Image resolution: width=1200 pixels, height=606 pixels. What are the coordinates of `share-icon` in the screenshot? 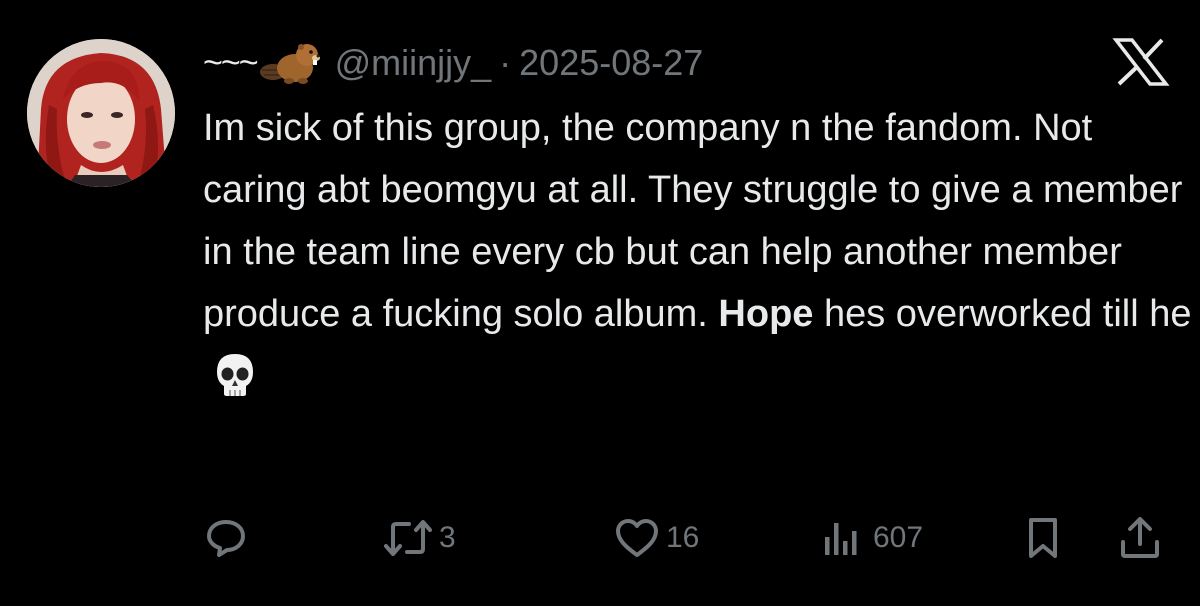 It's located at (1140, 538).